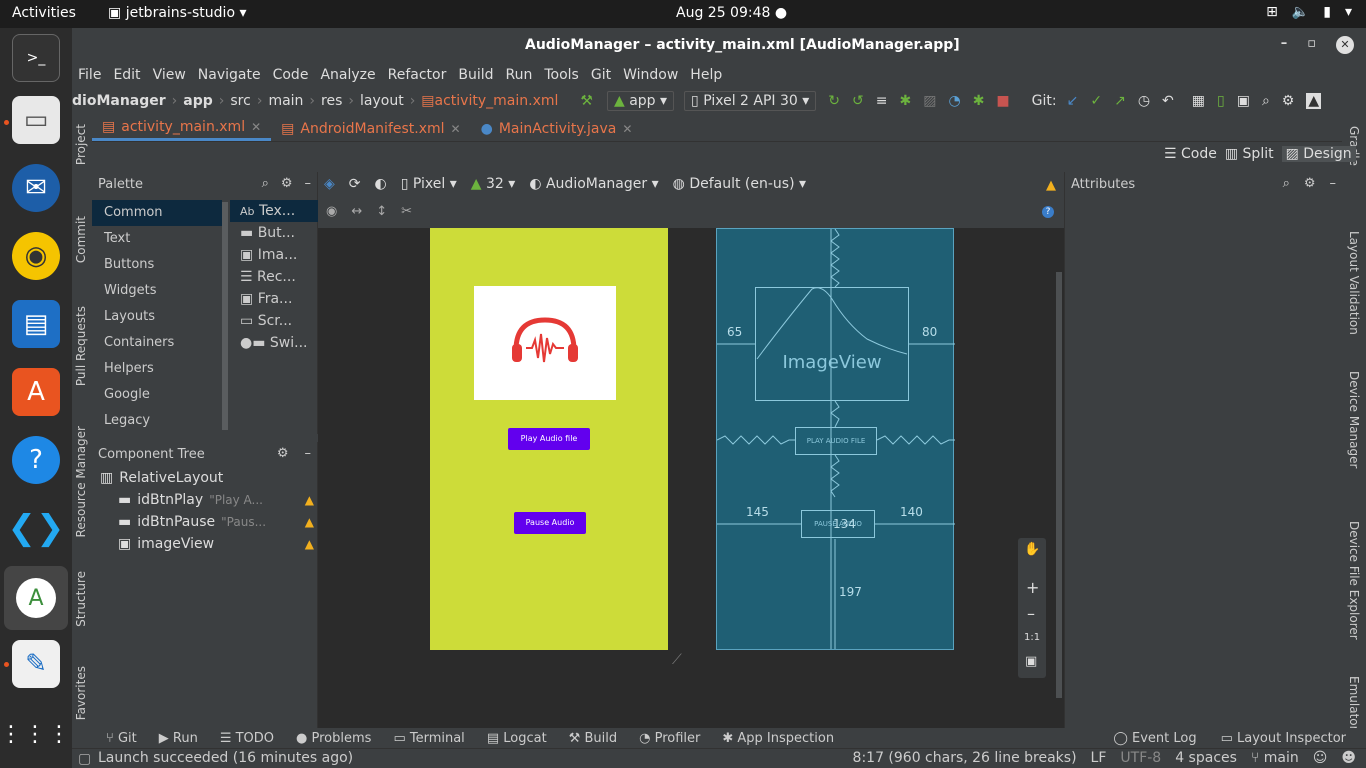 The height and width of the screenshot is (768, 1366). What do you see at coordinates (601, 75) in the screenshot?
I see `menu-git: Git` at bounding box center [601, 75].